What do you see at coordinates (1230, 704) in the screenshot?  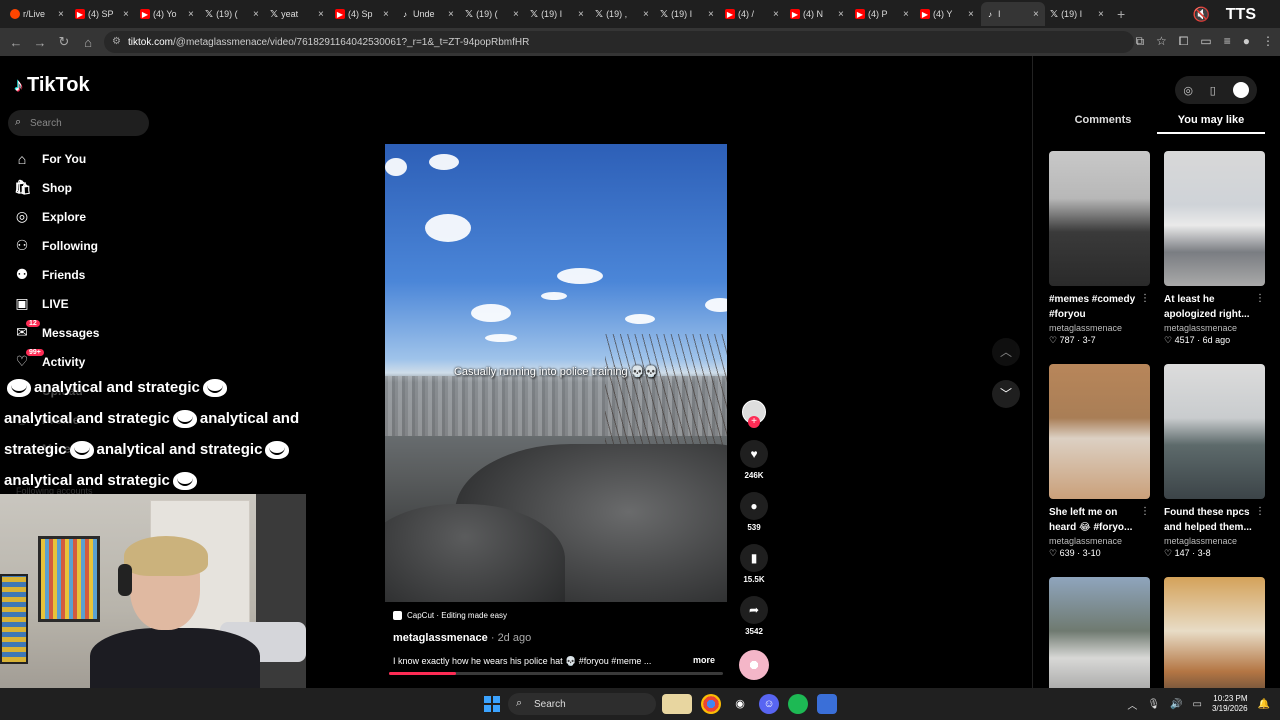 I see `clock: 10:23 PM 3/19/2026` at bounding box center [1230, 704].